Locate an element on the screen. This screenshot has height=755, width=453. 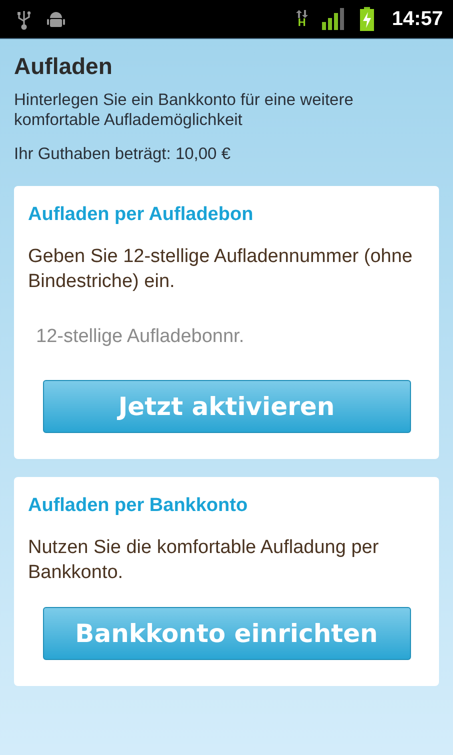
balance-text: Ihr Guthaben beträgt: 10,00 € is located at coordinates (123, 154).